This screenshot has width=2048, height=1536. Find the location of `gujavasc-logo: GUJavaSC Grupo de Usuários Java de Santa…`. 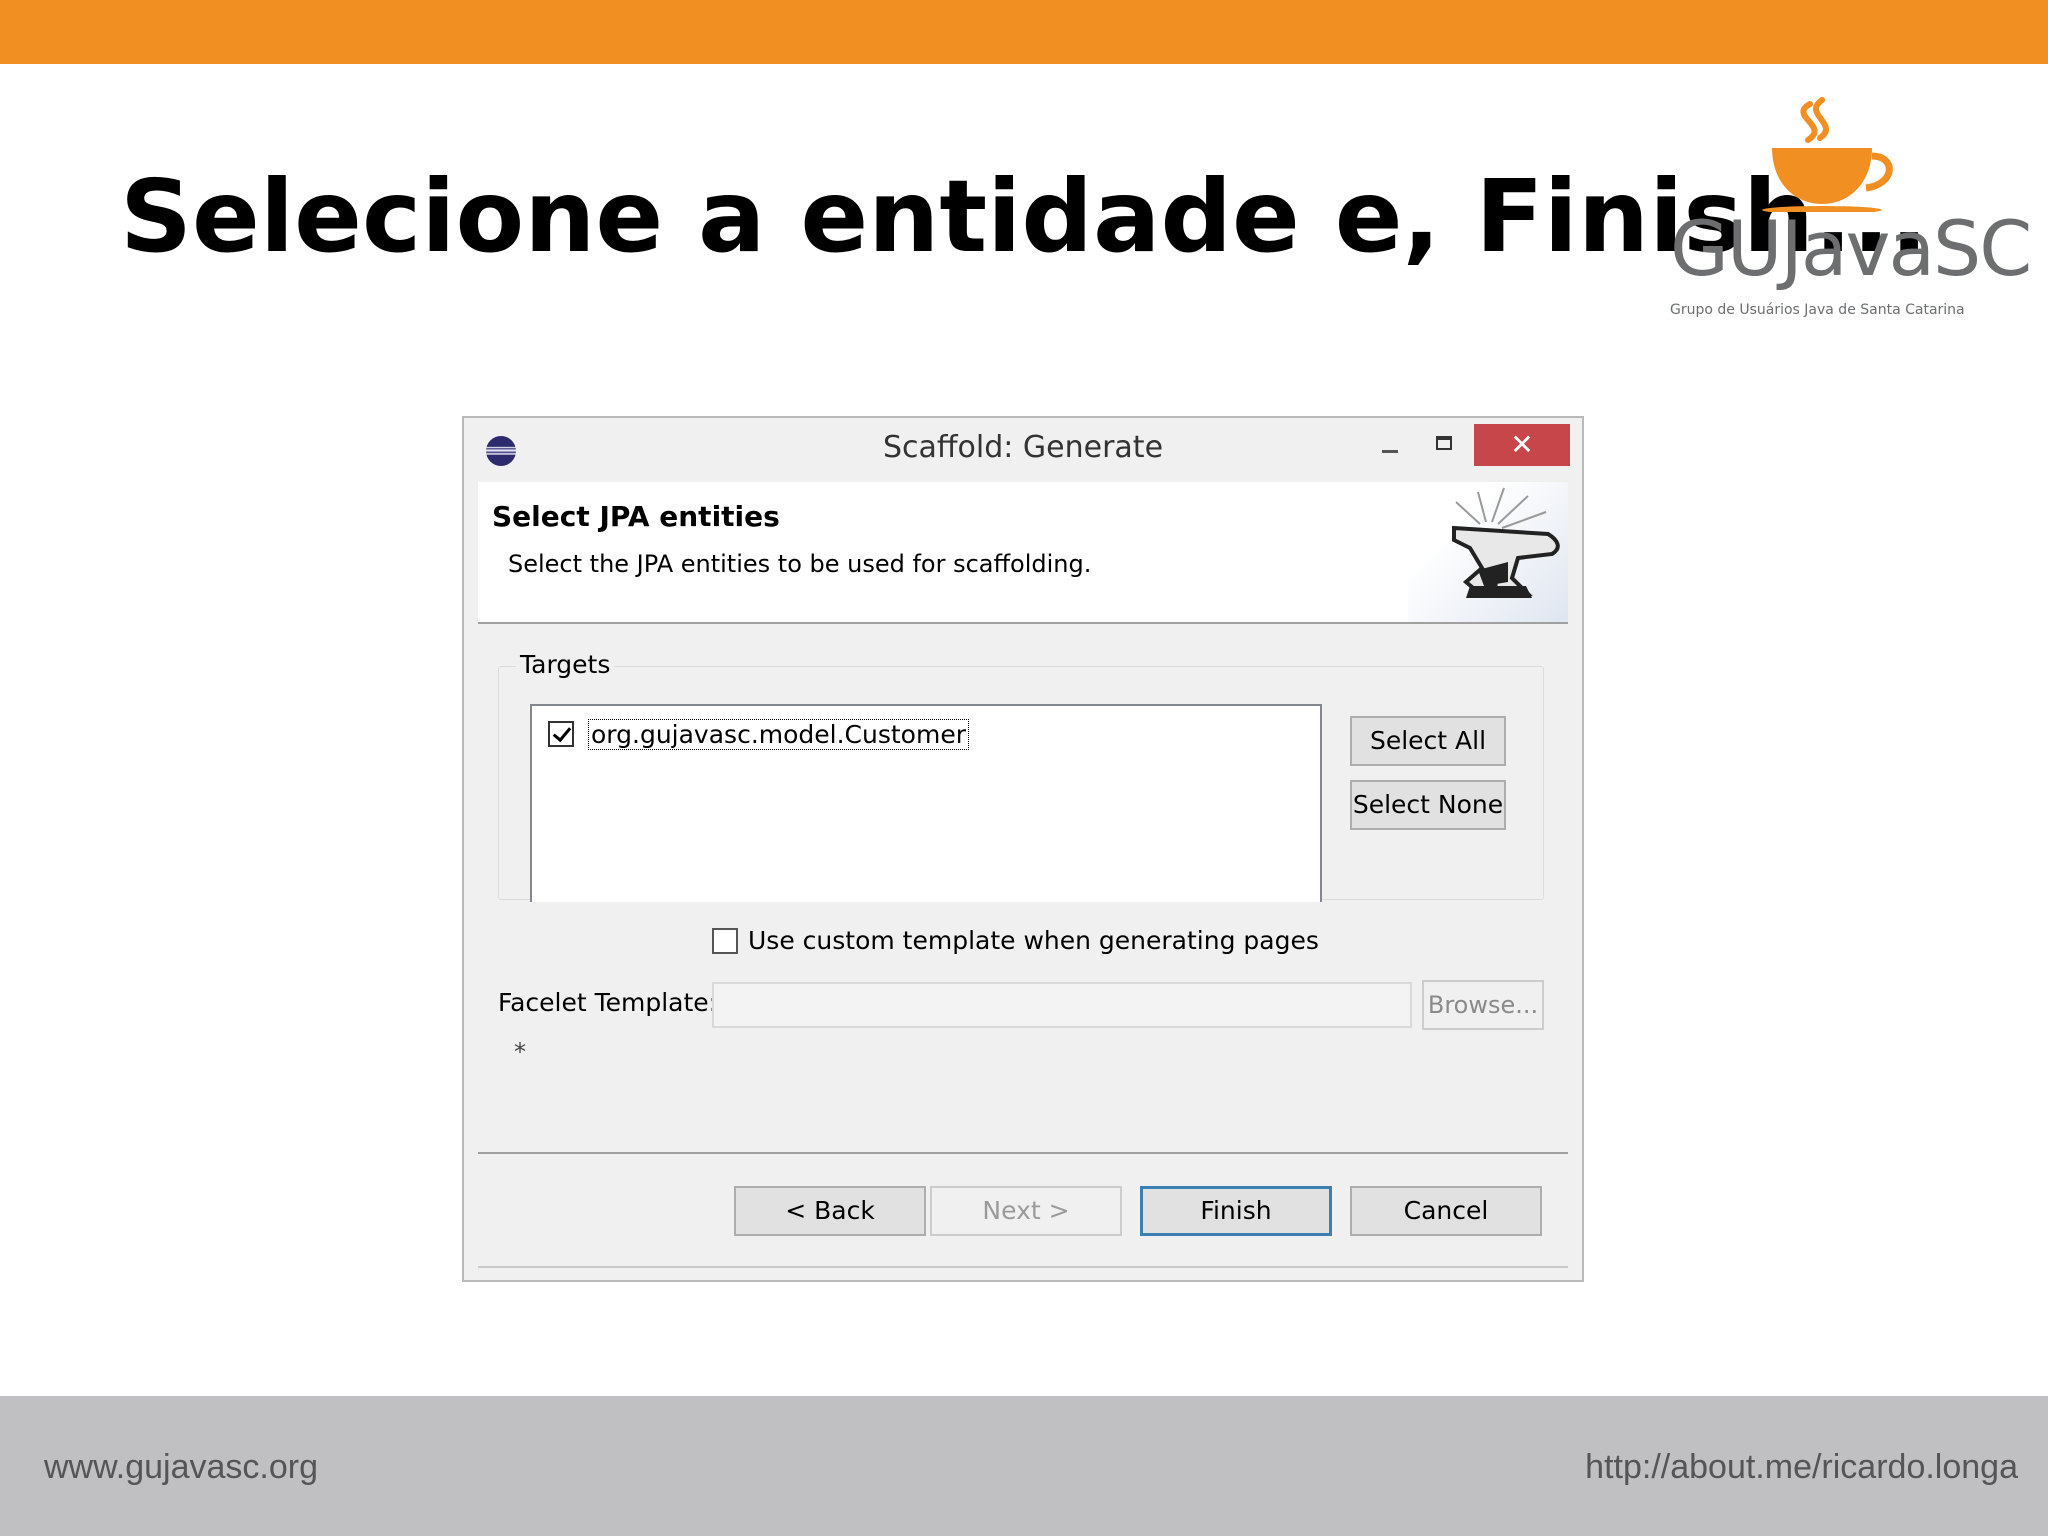

gujavasc-logo: GUJavaSC Grupo de Usuários Java de Santa… is located at coordinates (1846, 212).